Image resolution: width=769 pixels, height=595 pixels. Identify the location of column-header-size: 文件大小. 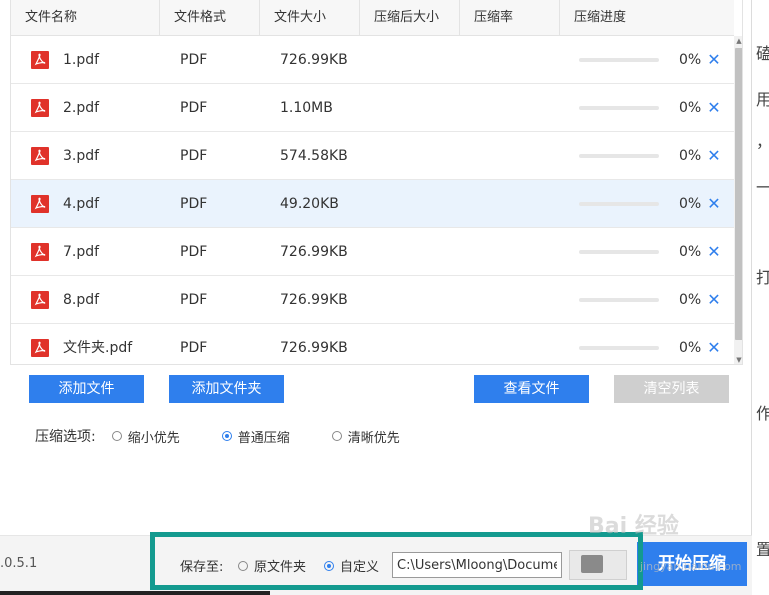
(310, 18).